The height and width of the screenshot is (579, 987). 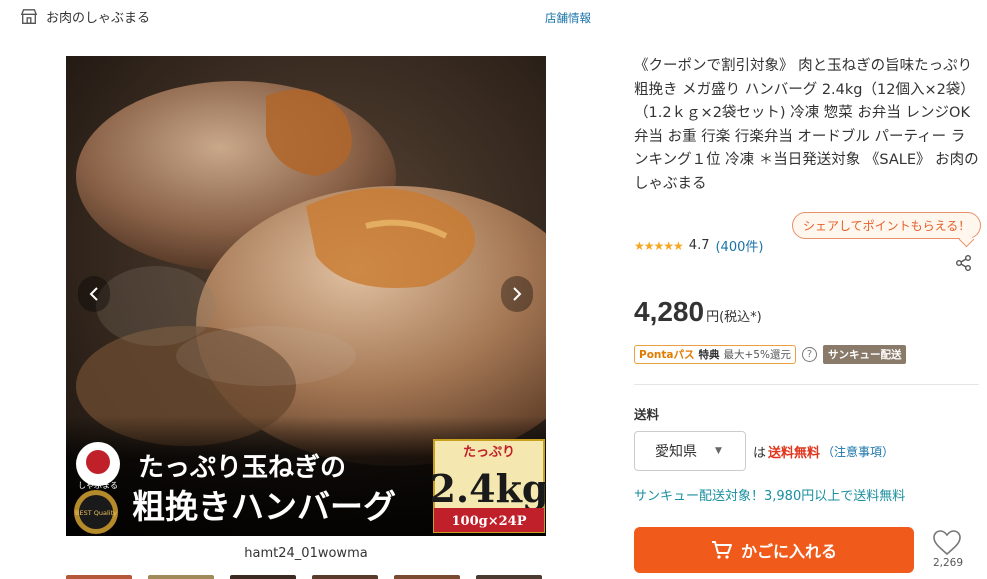 I want to click on prefecture-value: 愛知県, so click(x=676, y=452).